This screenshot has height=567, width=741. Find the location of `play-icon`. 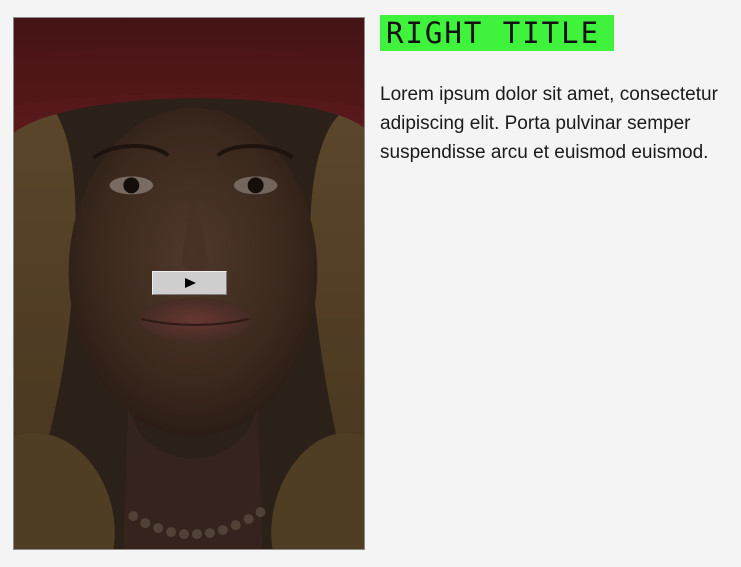

play-icon is located at coordinates (190, 283).